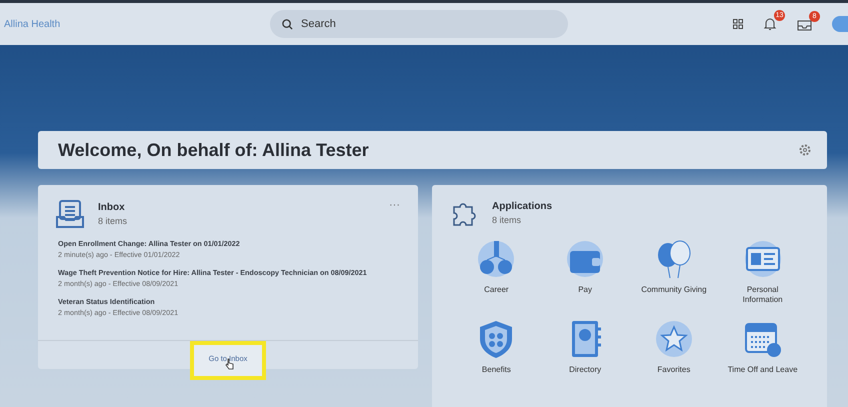  I want to click on app-label: Pay, so click(585, 290).